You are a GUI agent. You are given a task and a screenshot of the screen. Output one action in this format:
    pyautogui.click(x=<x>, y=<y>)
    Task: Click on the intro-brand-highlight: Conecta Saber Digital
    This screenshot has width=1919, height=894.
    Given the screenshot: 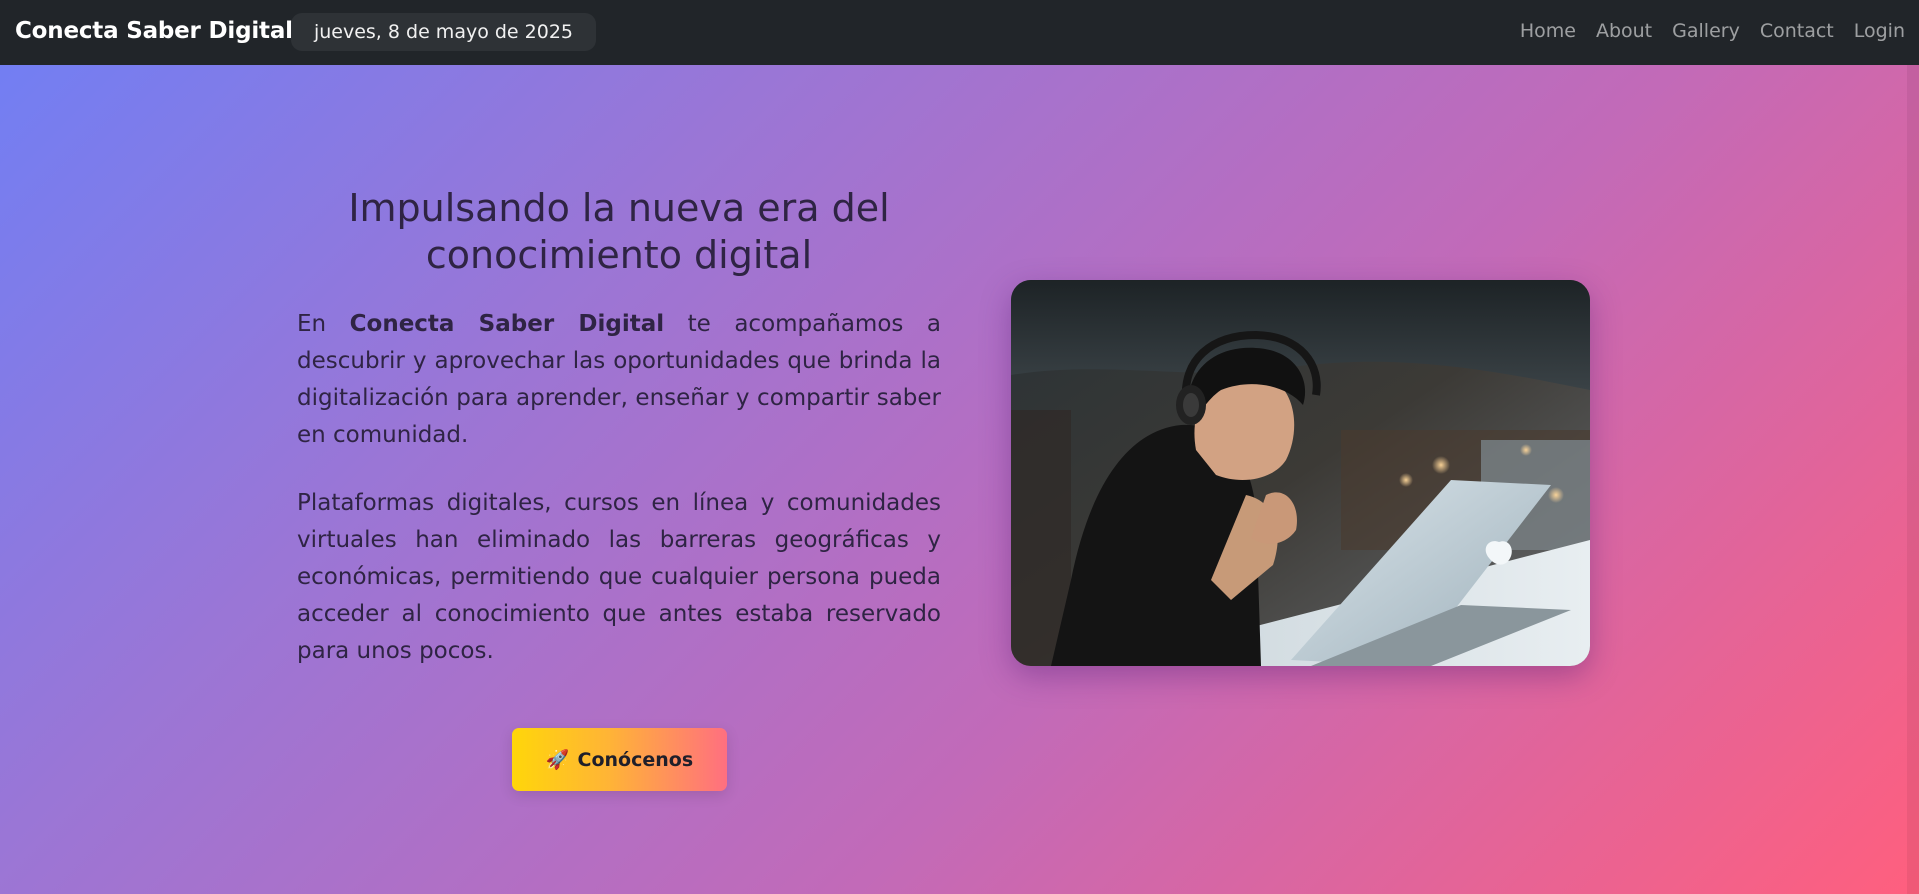 What is the action you would take?
    pyautogui.click(x=507, y=324)
    